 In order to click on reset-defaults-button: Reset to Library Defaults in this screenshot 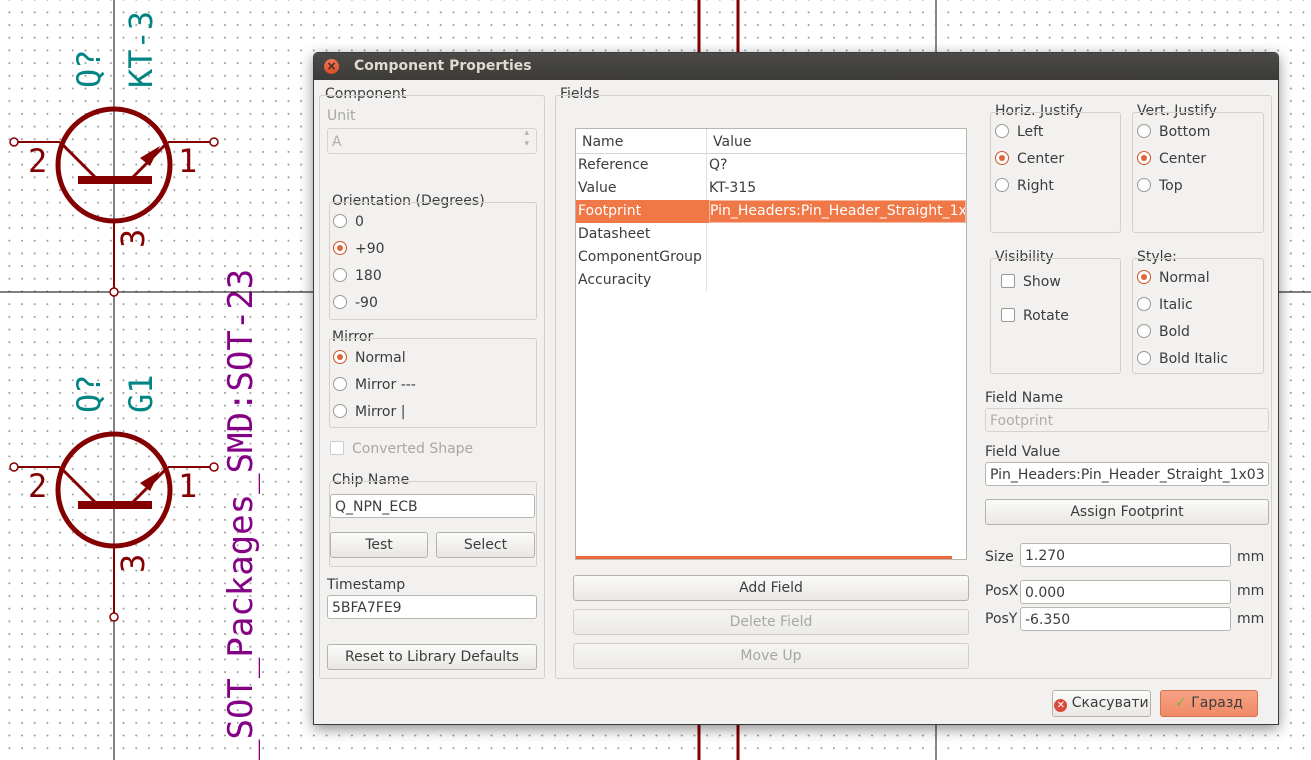, I will do `click(432, 657)`.